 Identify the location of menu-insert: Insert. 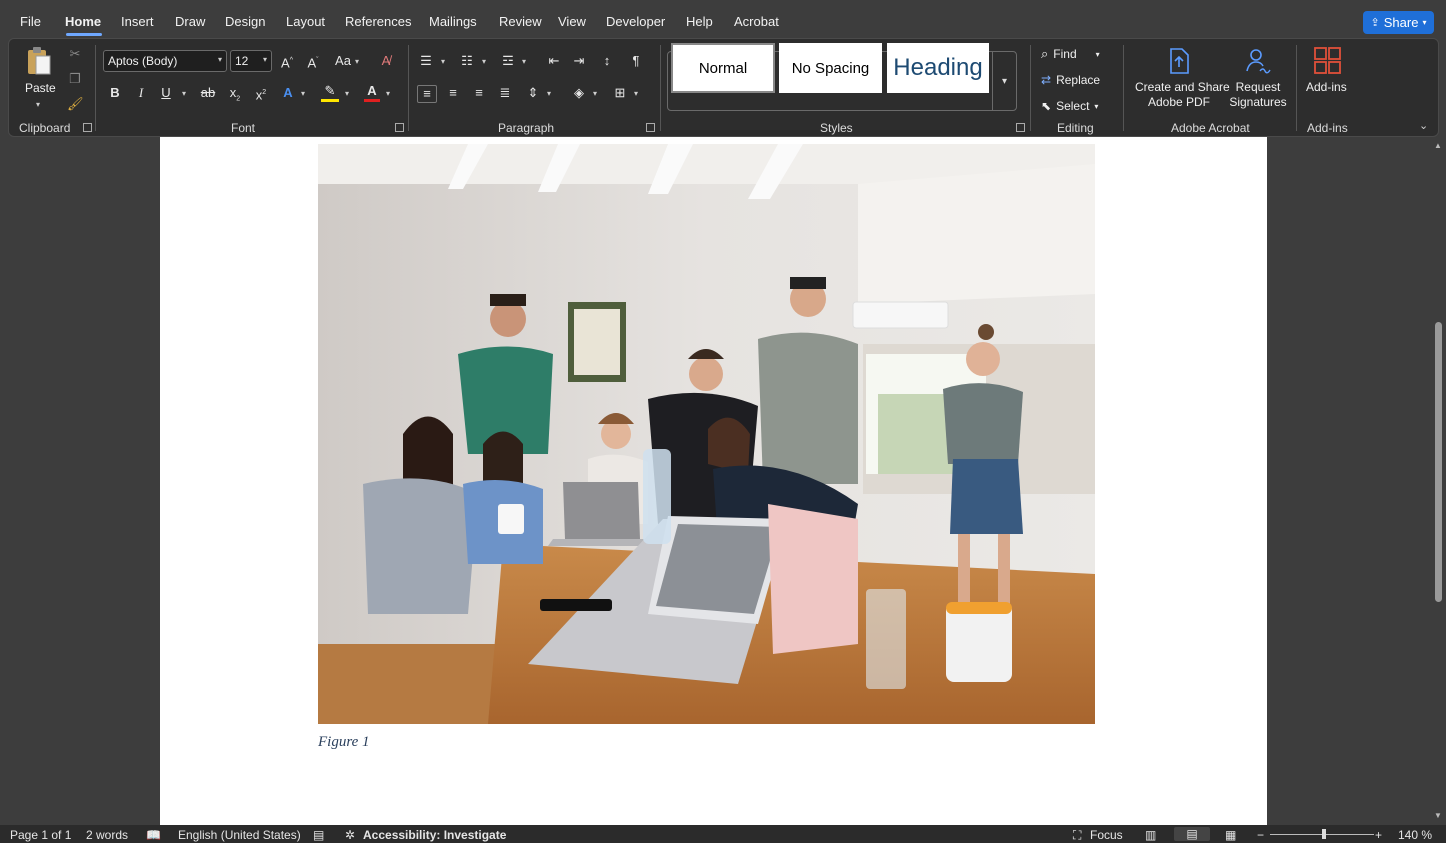
(137, 21).